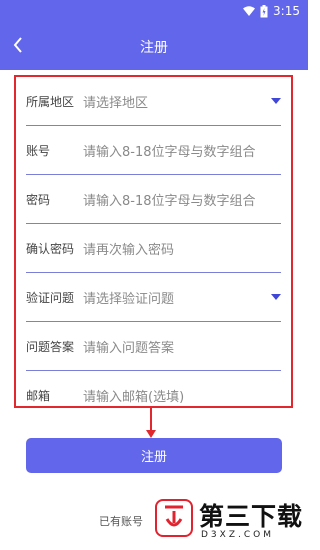 This screenshot has width=320, height=550. What do you see at coordinates (38, 396) in the screenshot?
I see `email-label: 邮箱` at bounding box center [38, 396].